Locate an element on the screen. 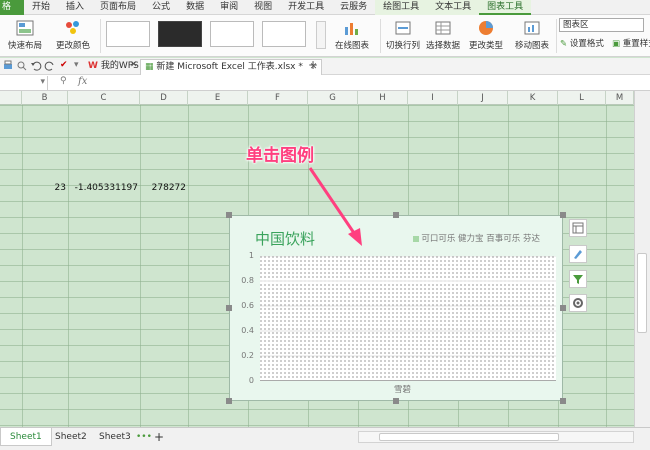  change-color-button: 更改颜色 is located at coordinates (73, 36).